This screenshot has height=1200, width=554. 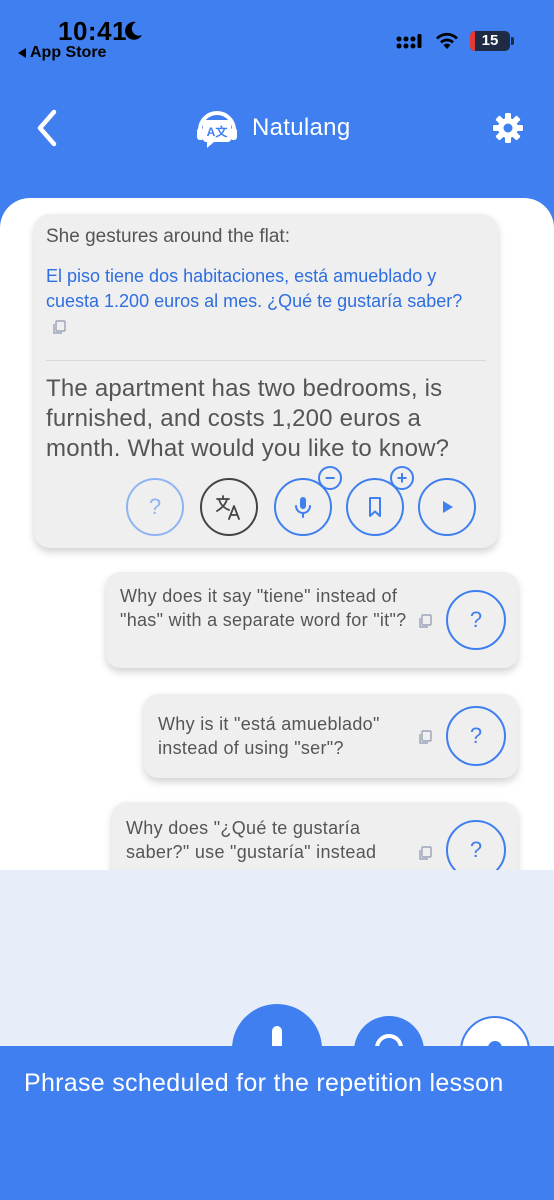 I want to click on back-to-app-store: App Store, so click(x=62, y=53).